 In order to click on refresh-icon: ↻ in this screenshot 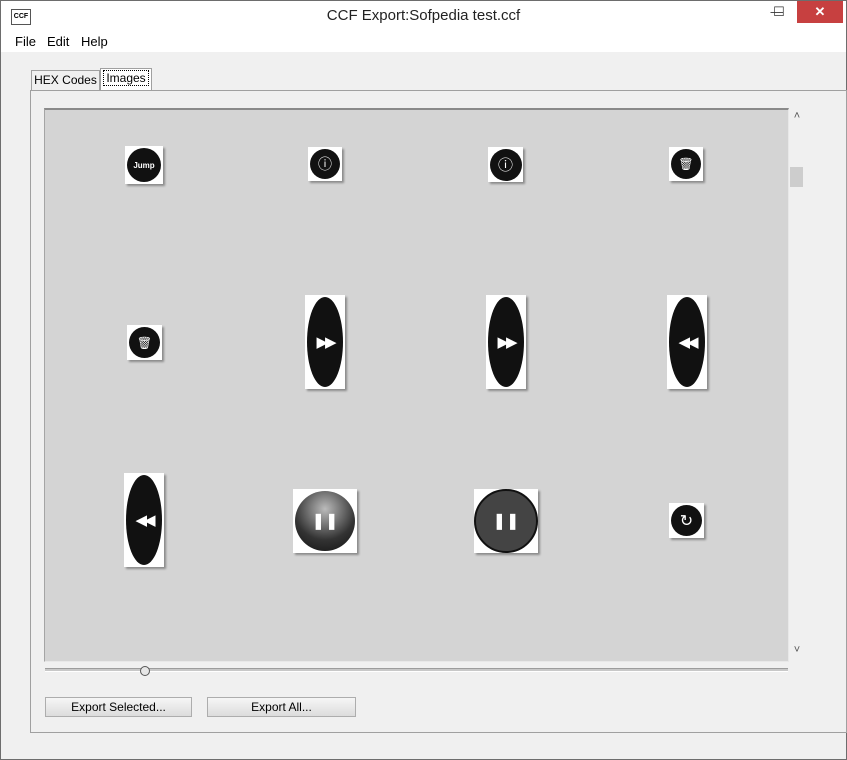, I will do `click(686, 520)`.